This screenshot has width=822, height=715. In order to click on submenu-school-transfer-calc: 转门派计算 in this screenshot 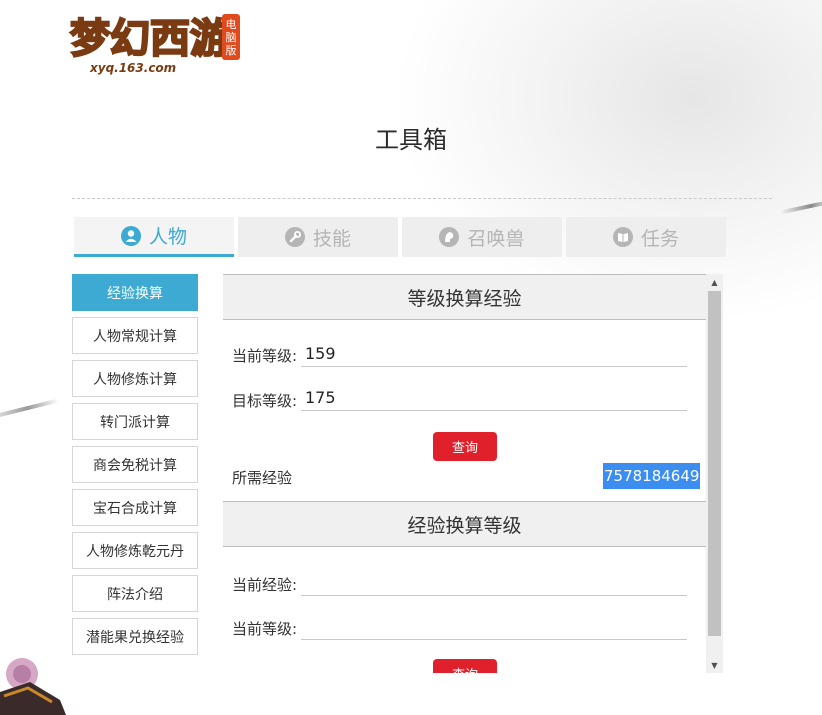, I will do `click(135, 421)`.